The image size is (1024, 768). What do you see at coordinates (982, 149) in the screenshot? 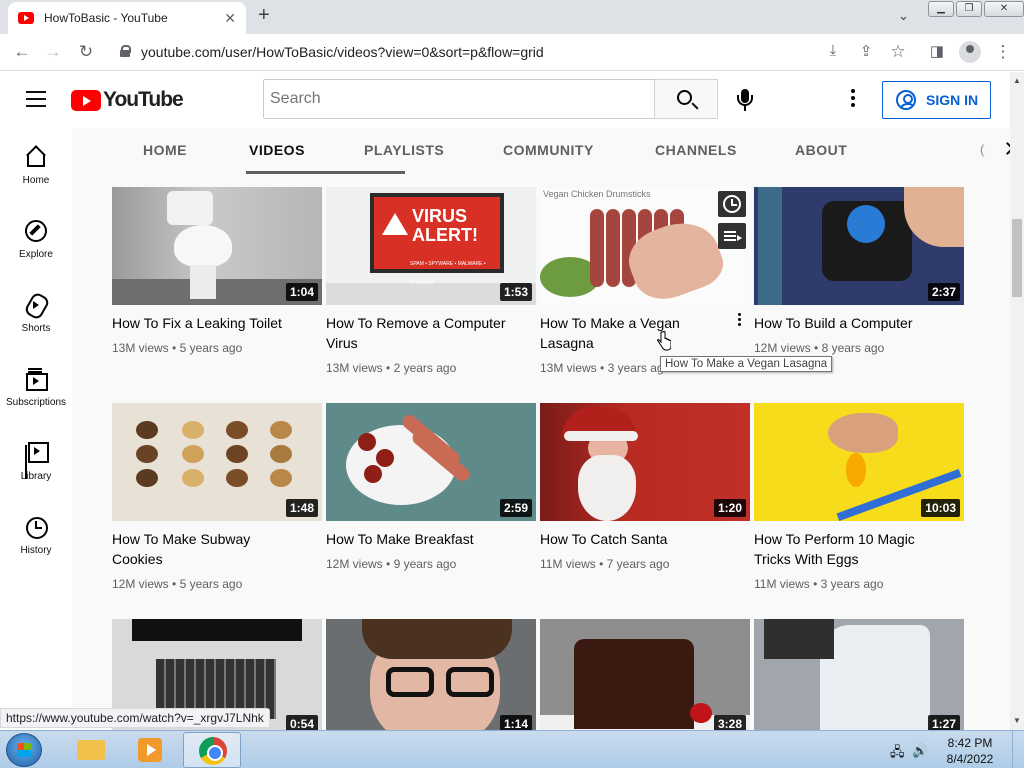
I see `tab-search-partial: (` at bounding box center [982, 149].